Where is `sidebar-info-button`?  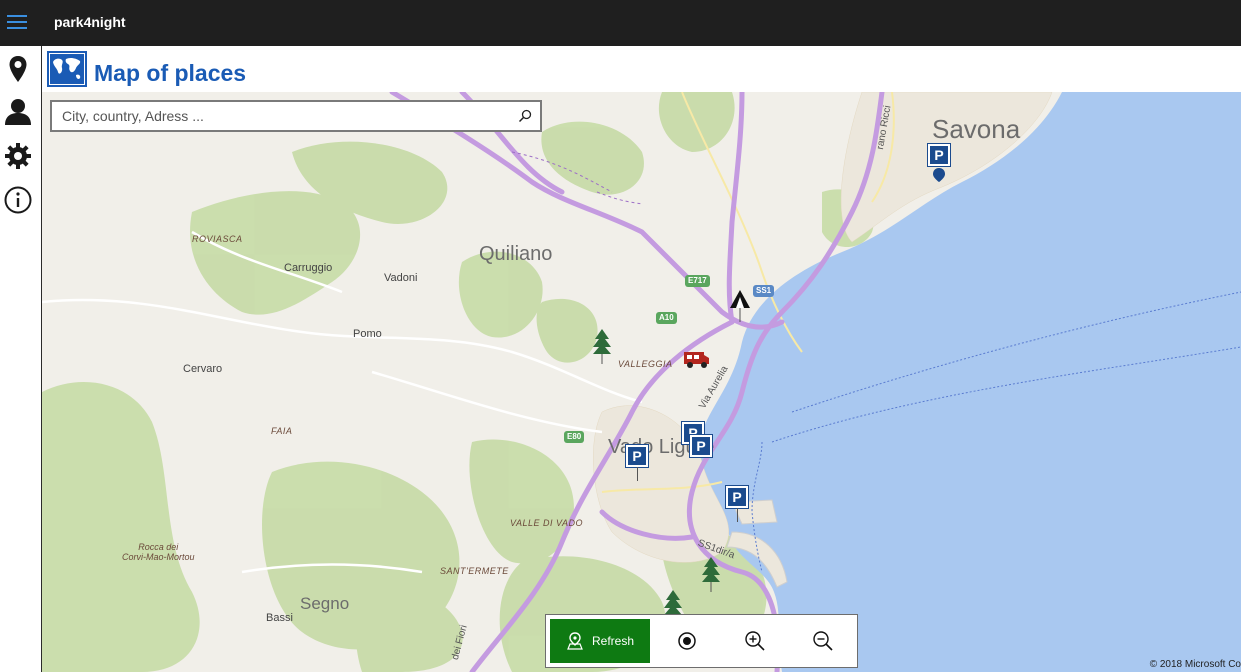 sidebar-info-button is located at coordinates (18, 200).